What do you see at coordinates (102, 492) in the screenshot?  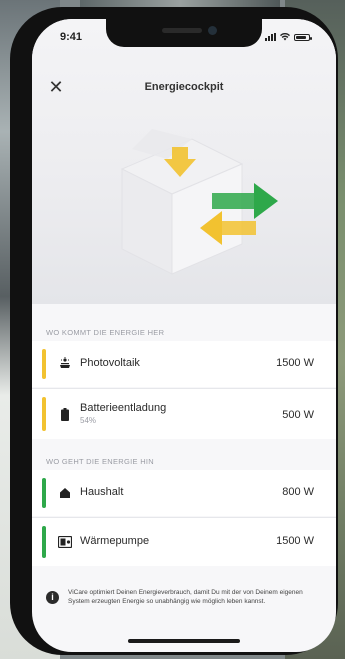 I see `consumer-name: Haushalt` at bounding box center [102, 492].